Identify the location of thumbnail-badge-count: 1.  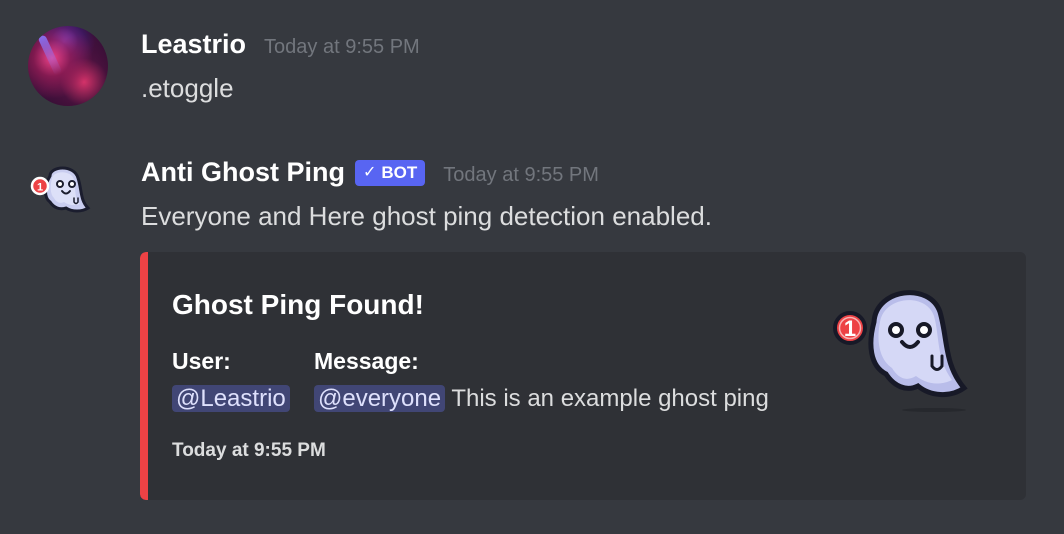
(850, 328).